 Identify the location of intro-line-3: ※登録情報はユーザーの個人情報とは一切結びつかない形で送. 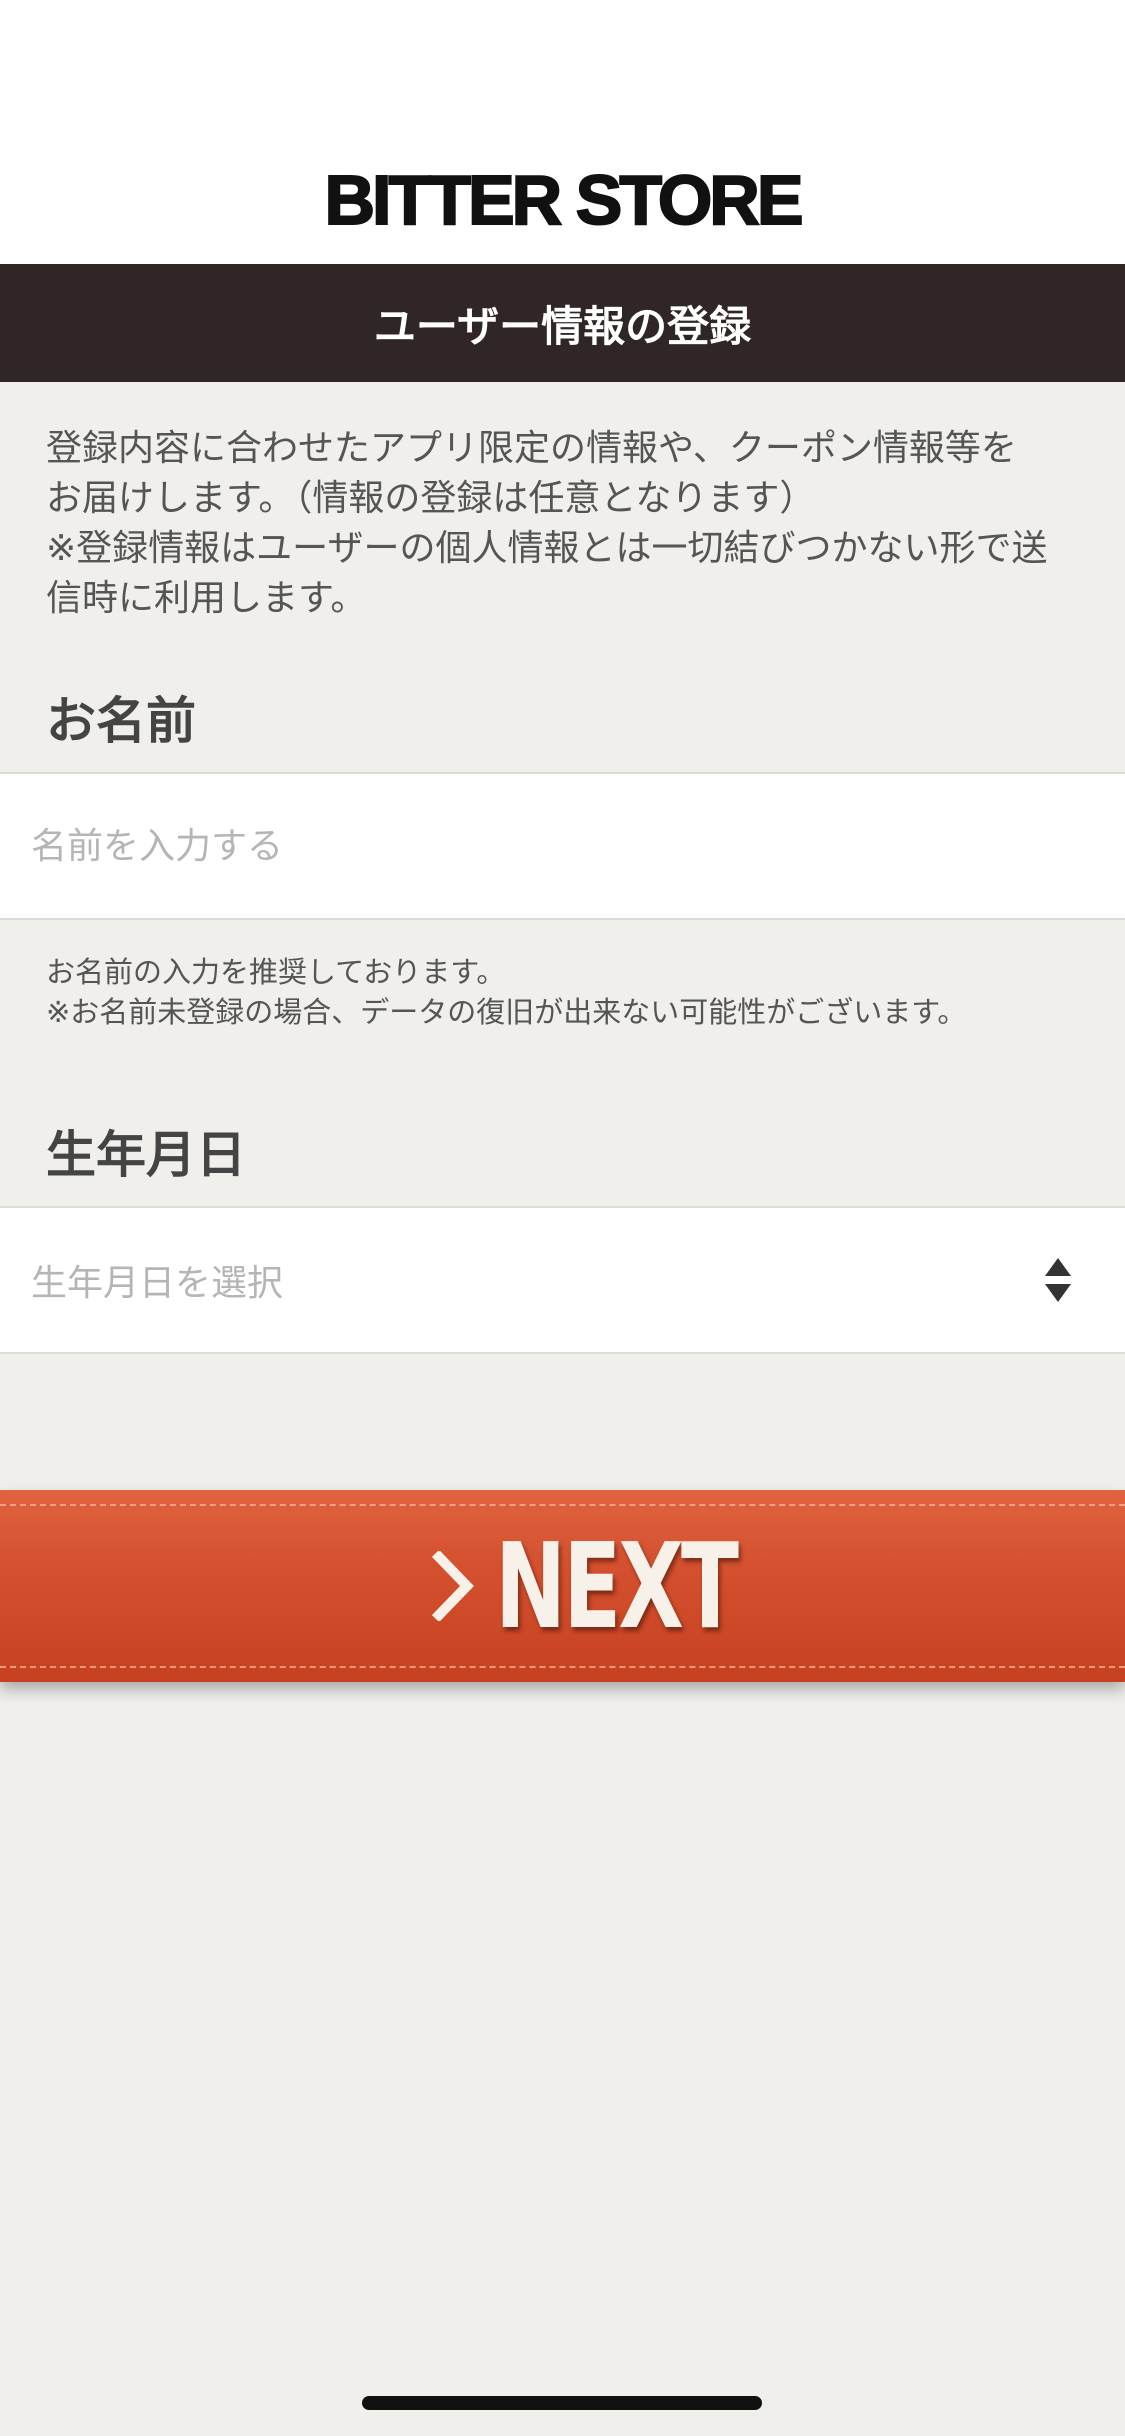
(547, 548).